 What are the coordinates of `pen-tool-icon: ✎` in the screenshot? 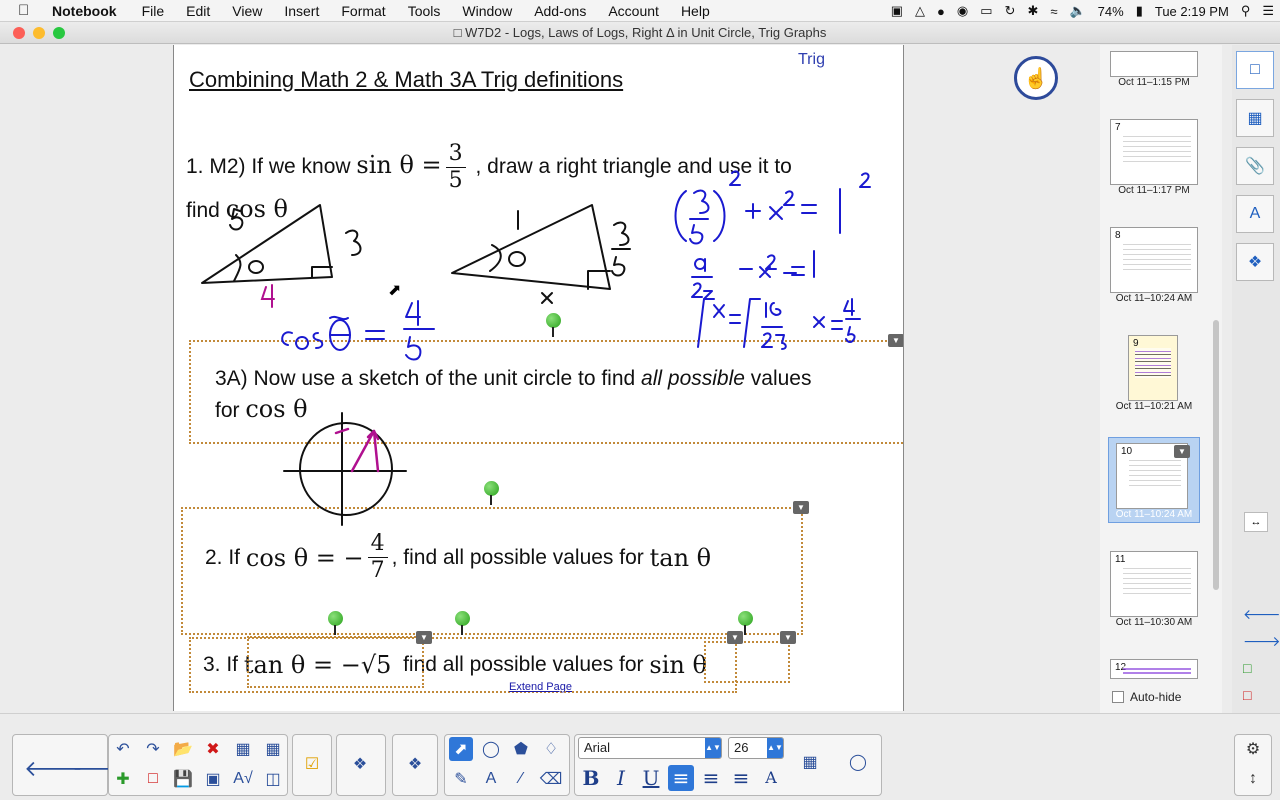 It's located at (461, 779).